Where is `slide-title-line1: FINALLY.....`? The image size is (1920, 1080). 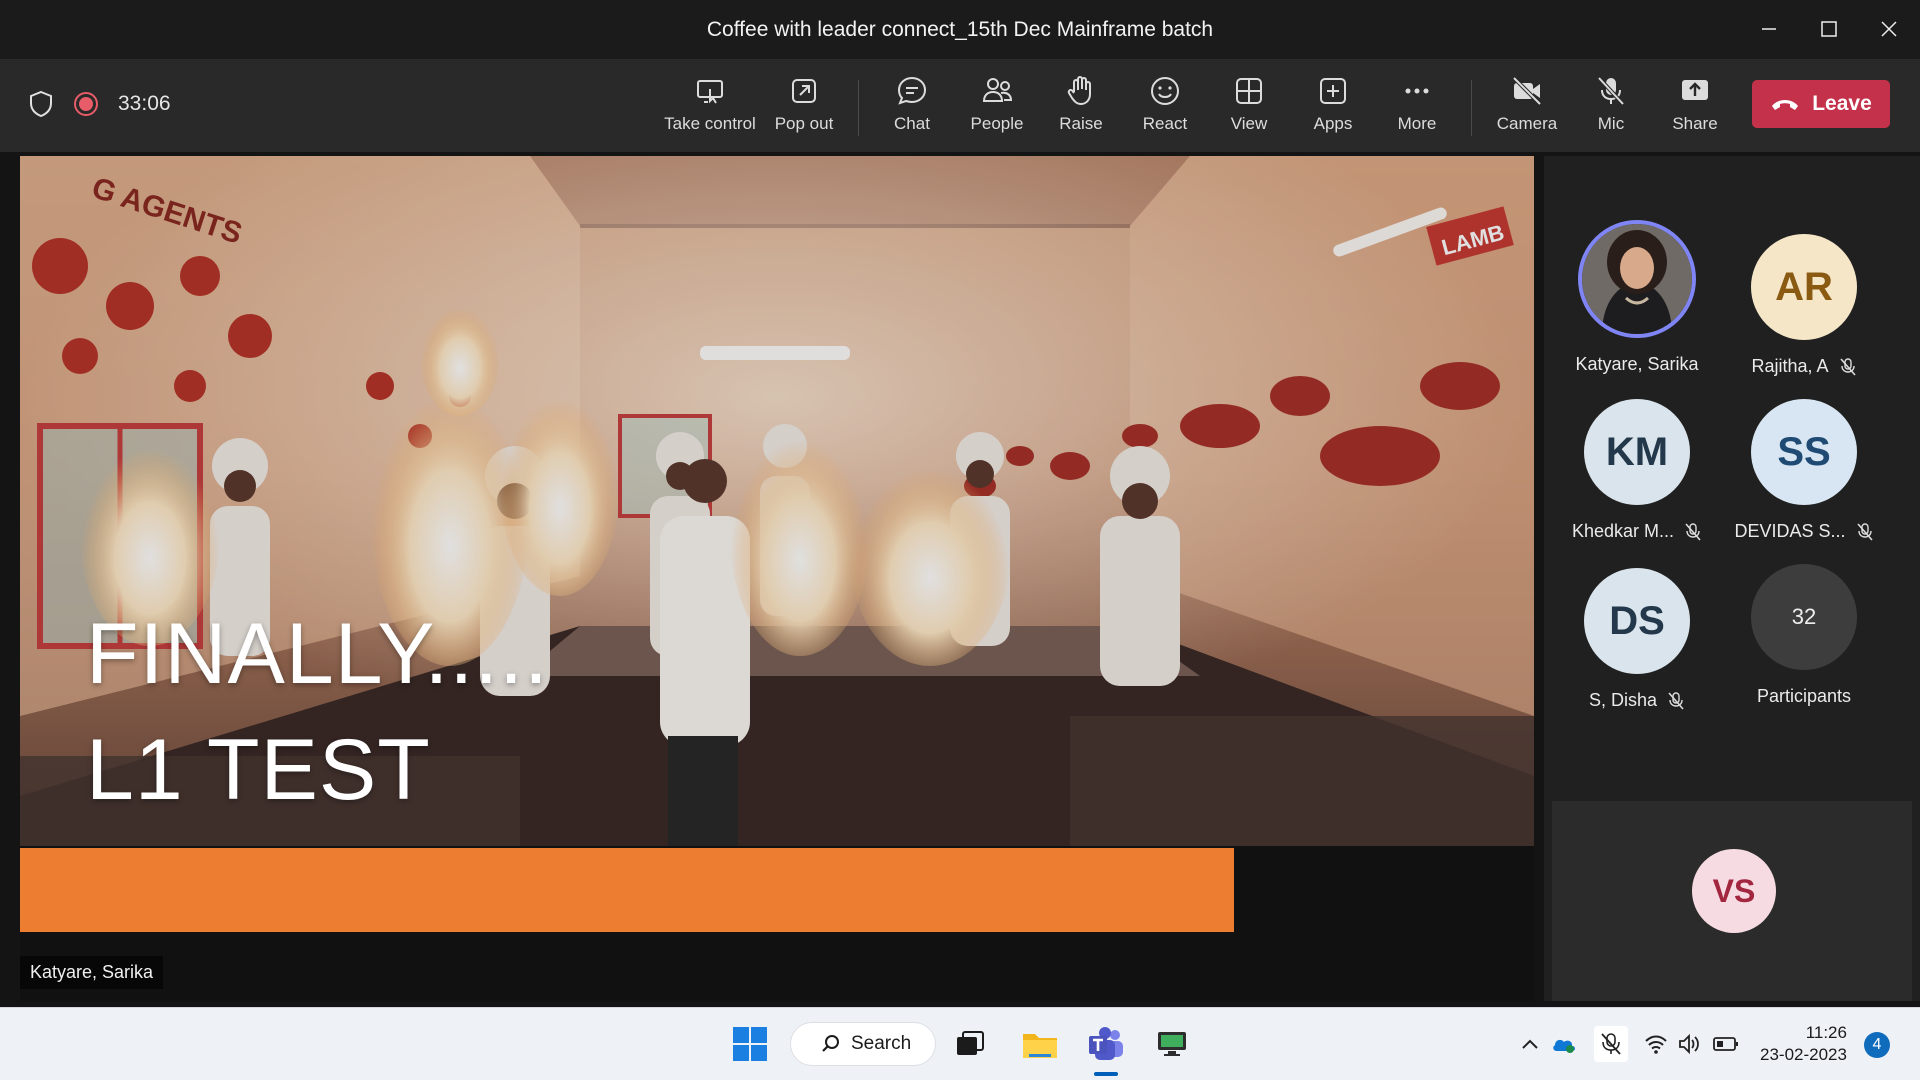 slide-title-line1: FINALLY..... is located at coordinates (317, 654).